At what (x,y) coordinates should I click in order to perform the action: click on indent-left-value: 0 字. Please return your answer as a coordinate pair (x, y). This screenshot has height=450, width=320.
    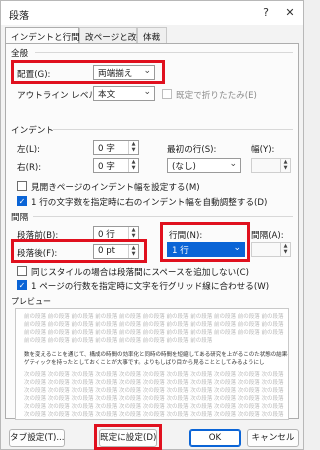
    Looking at the image, I should click on (106, 149).